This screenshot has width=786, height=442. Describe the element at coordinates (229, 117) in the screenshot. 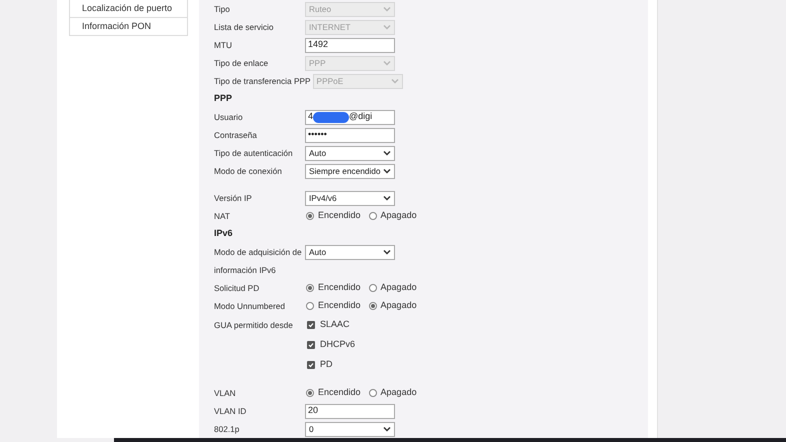

I see `field-label: Usuario` at that location.